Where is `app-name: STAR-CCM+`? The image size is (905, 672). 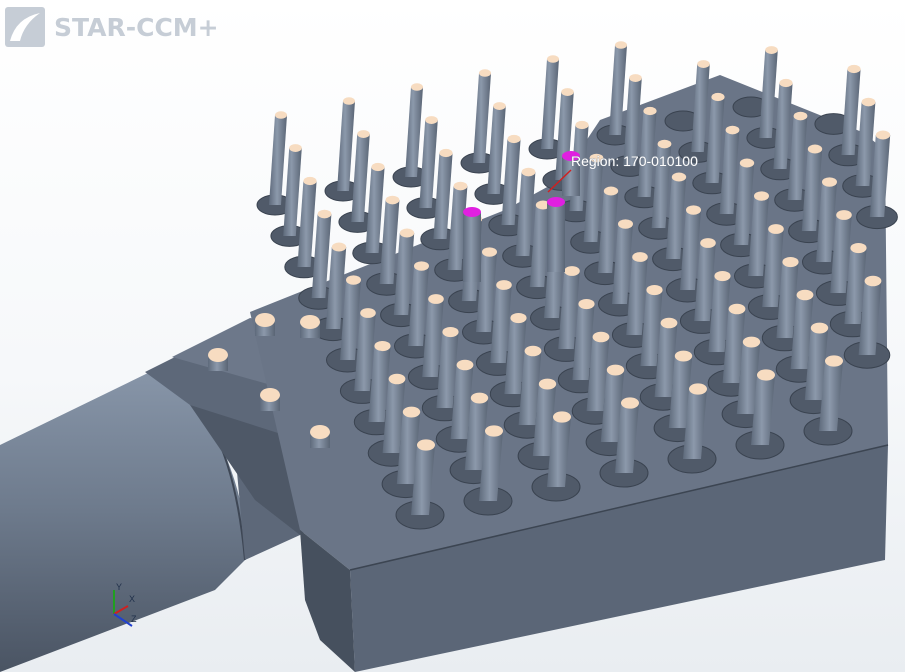 app-name: STAR-CCM+ is located at coordinates (136, 27).